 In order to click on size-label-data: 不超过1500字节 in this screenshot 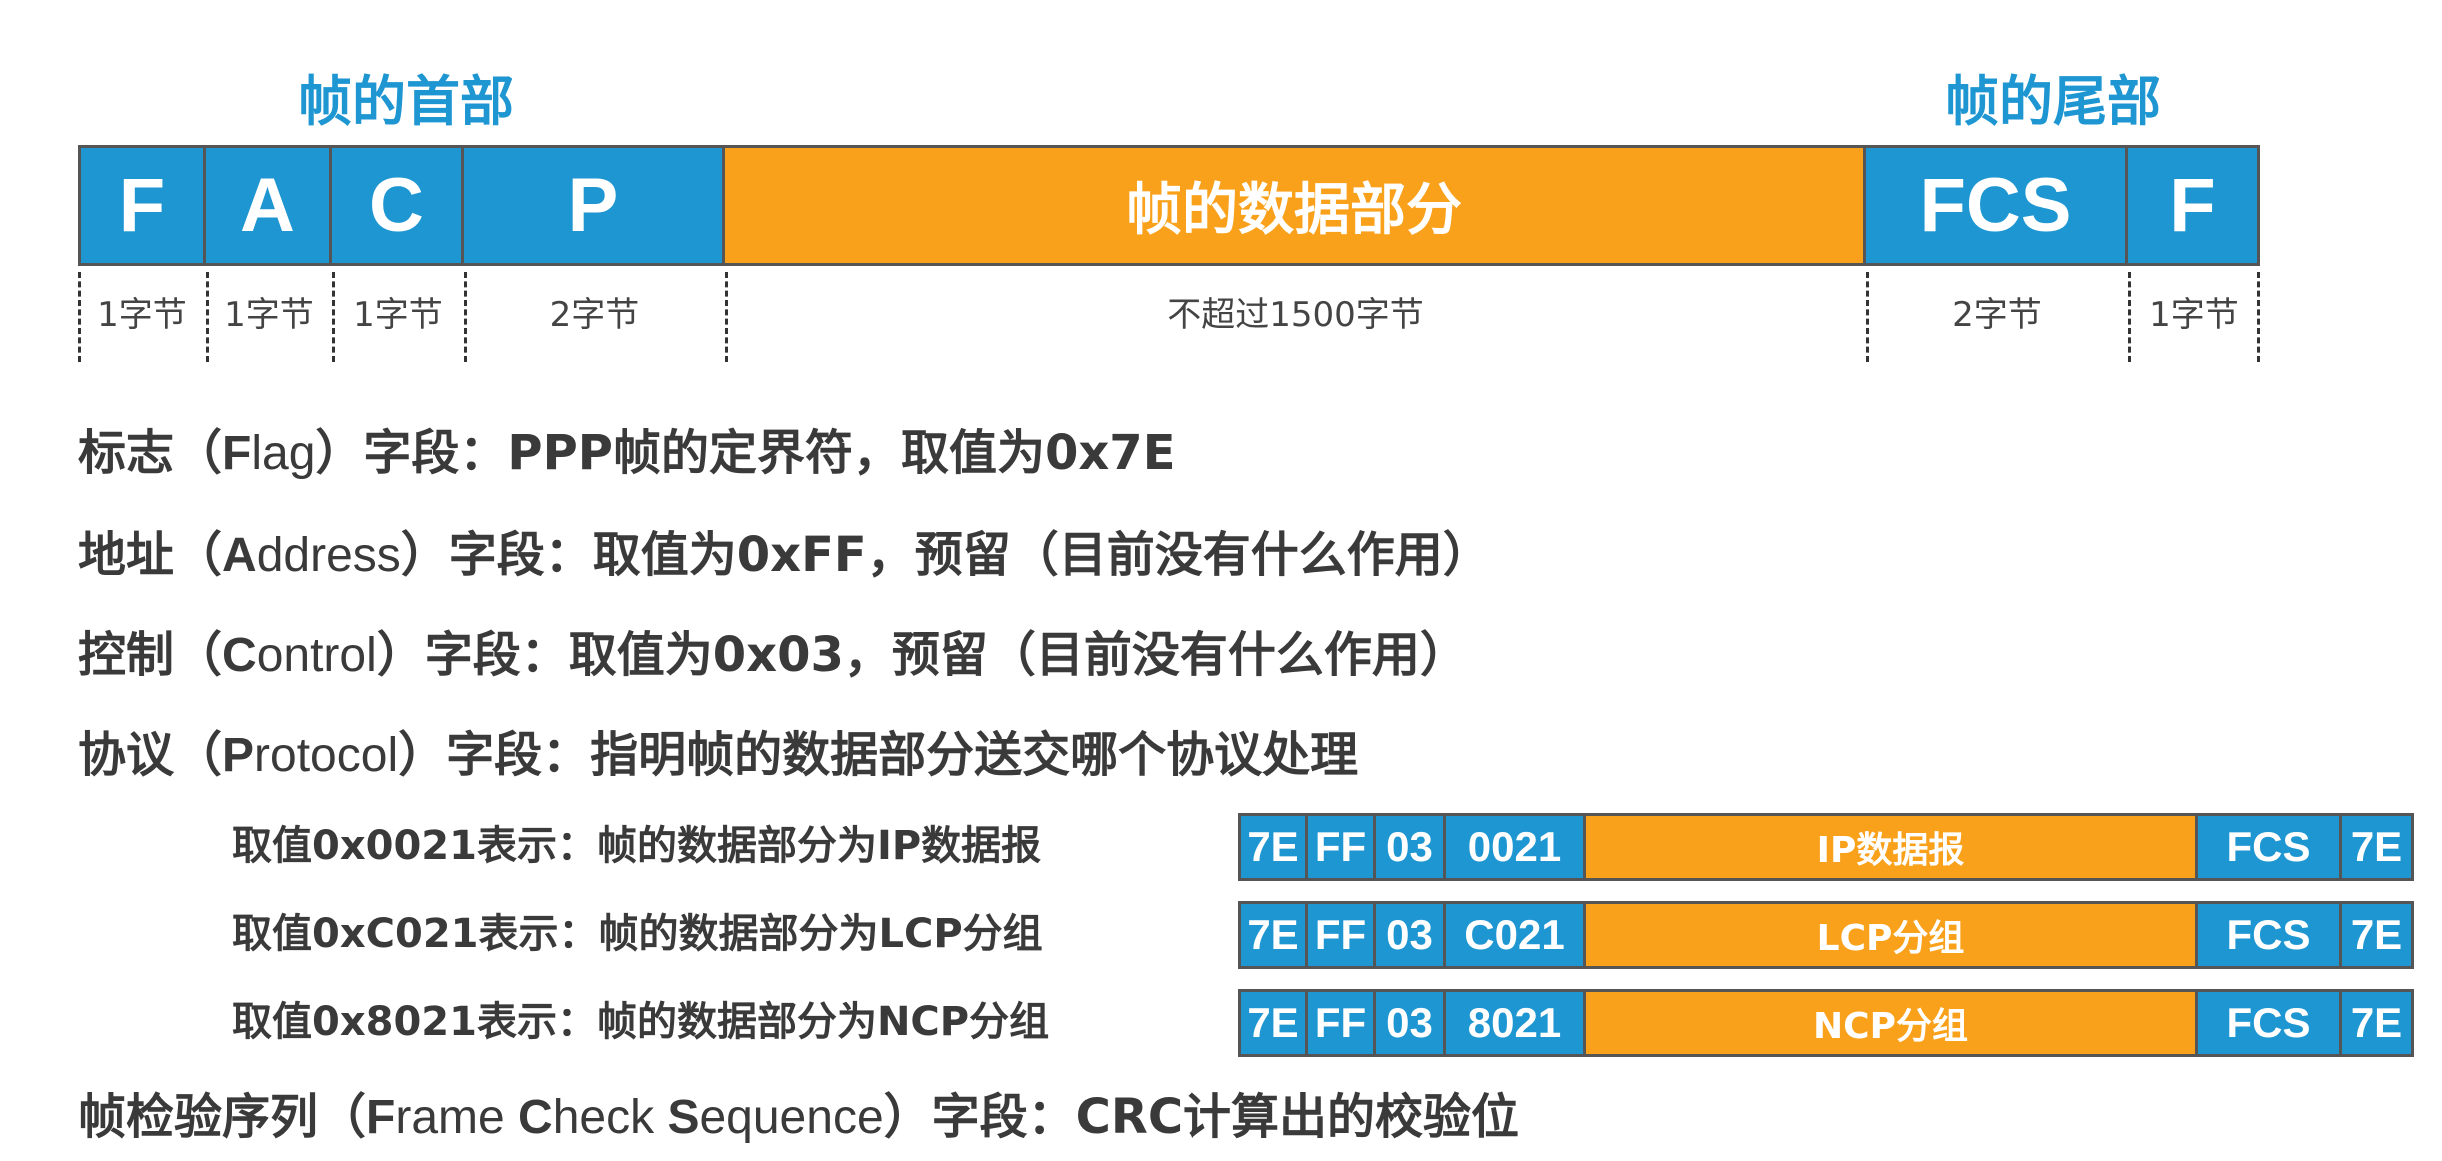, I will do `click(1295, 315)`.